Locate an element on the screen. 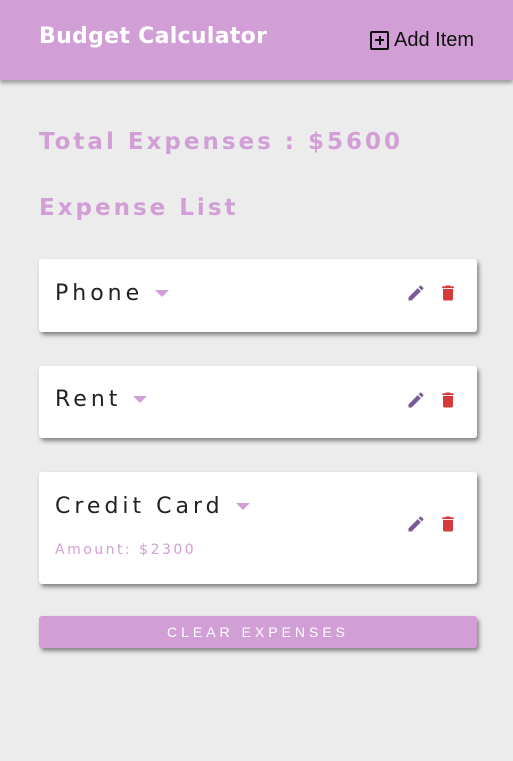  add-item-label: Add Item is located at coordinates (434, 39).